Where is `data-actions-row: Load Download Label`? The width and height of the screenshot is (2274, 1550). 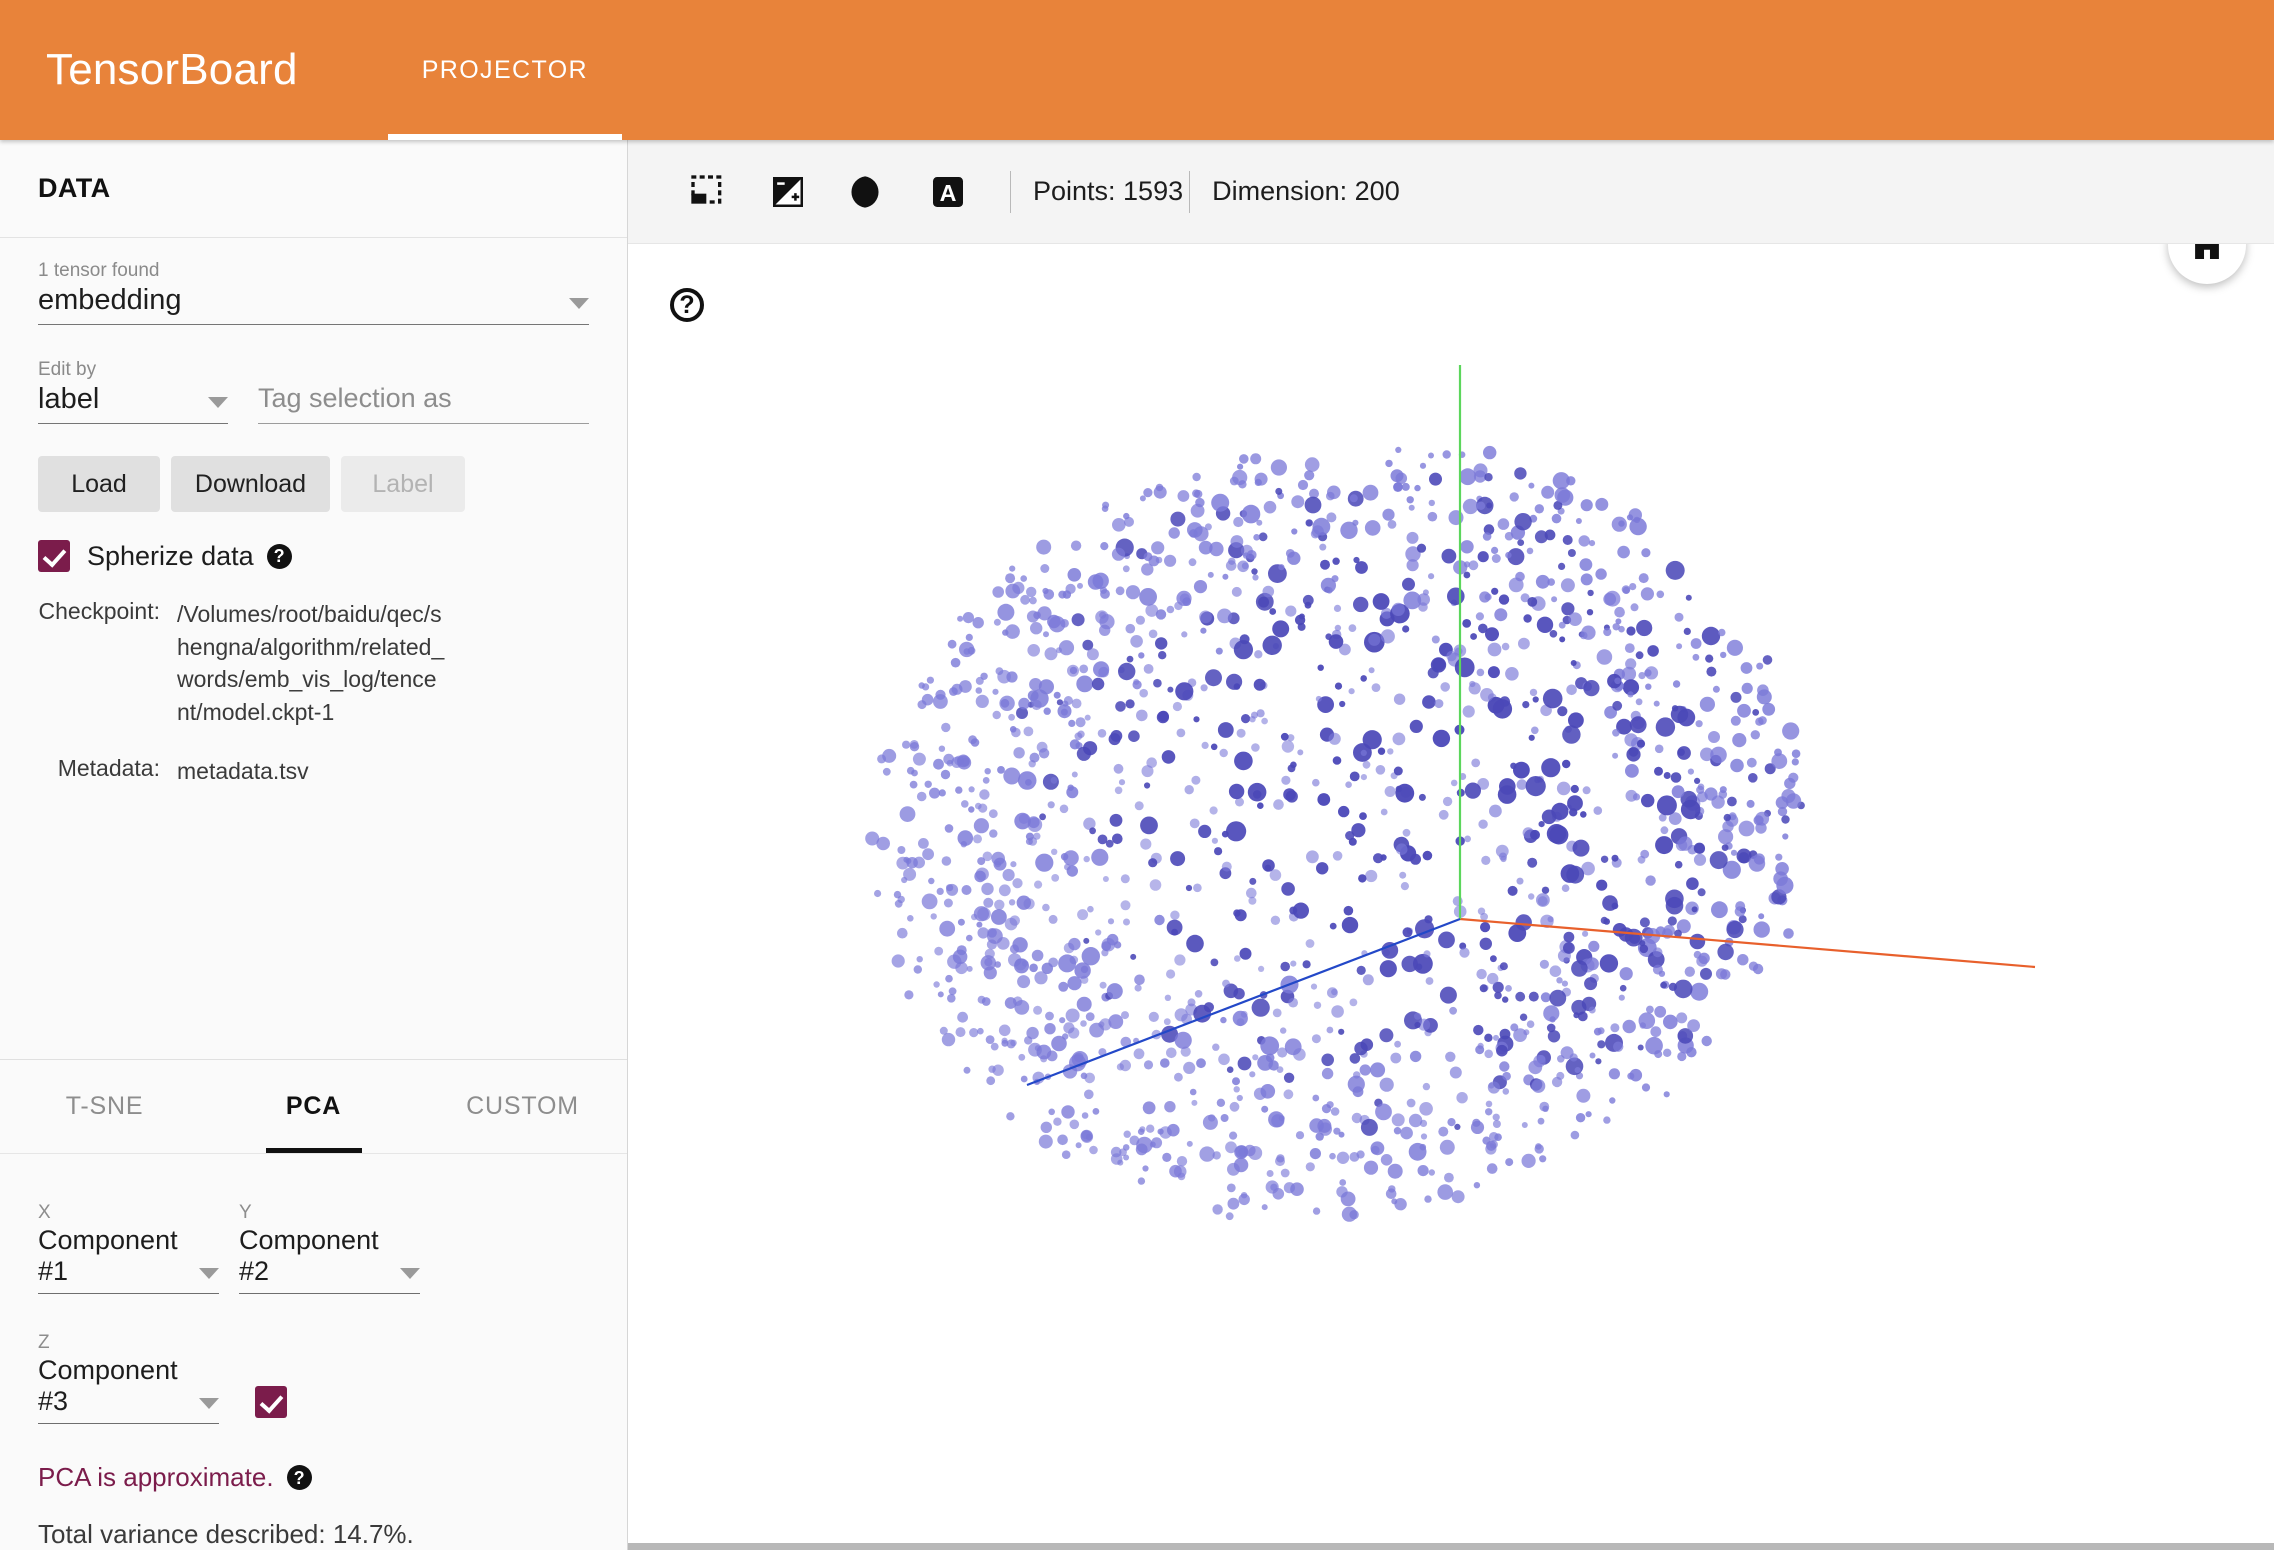
data-actions-row: Load Download Label is located at coordinates (313, 484).